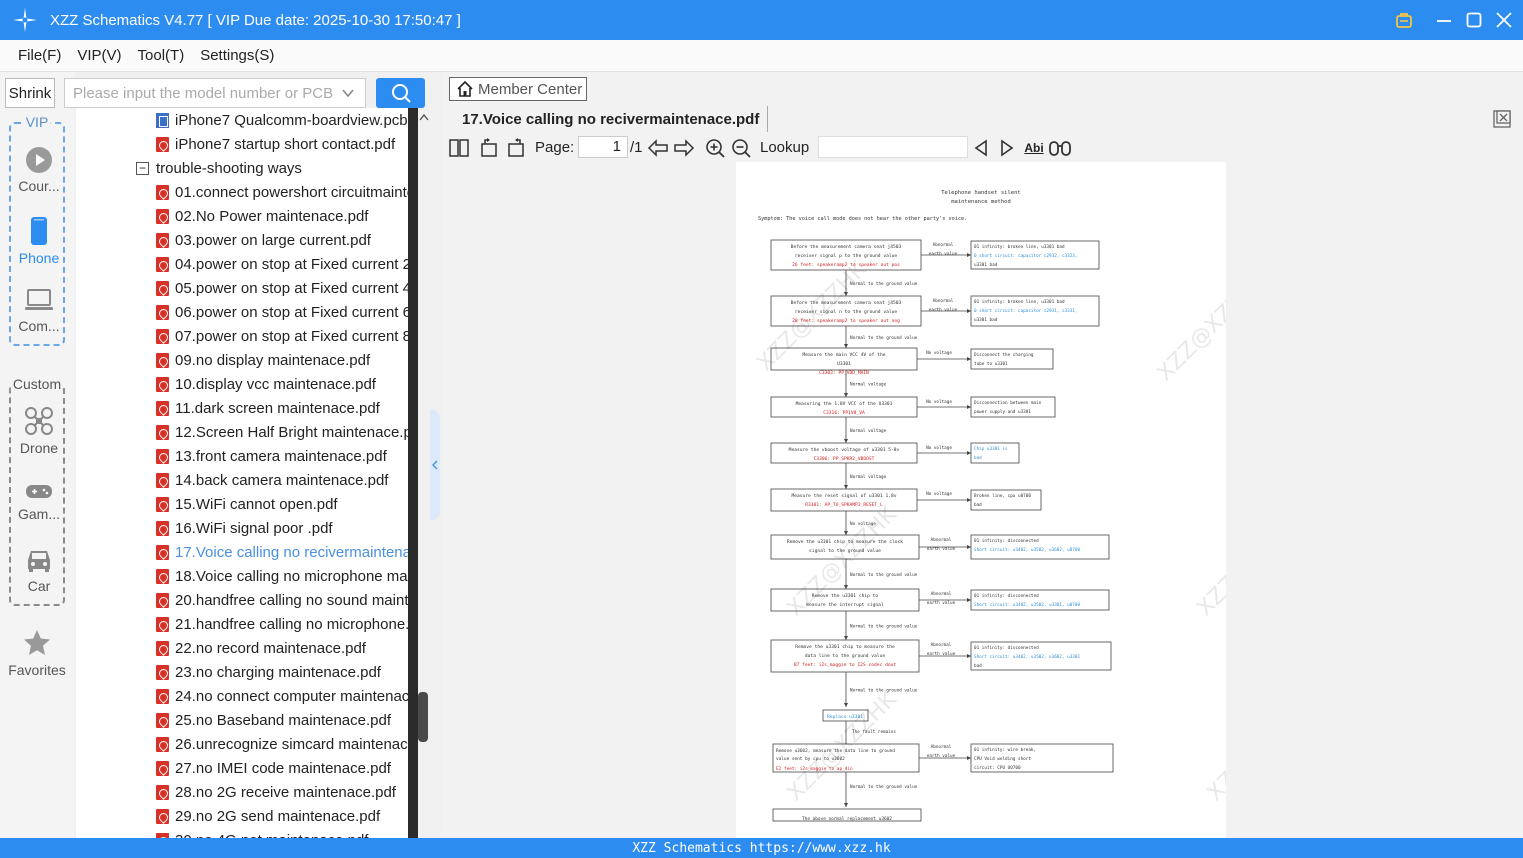 The image size is (1523, 858). I want to click on tree-file-item: iPhone7 Qualcomm-boardview.pcb, so click(282, 120).